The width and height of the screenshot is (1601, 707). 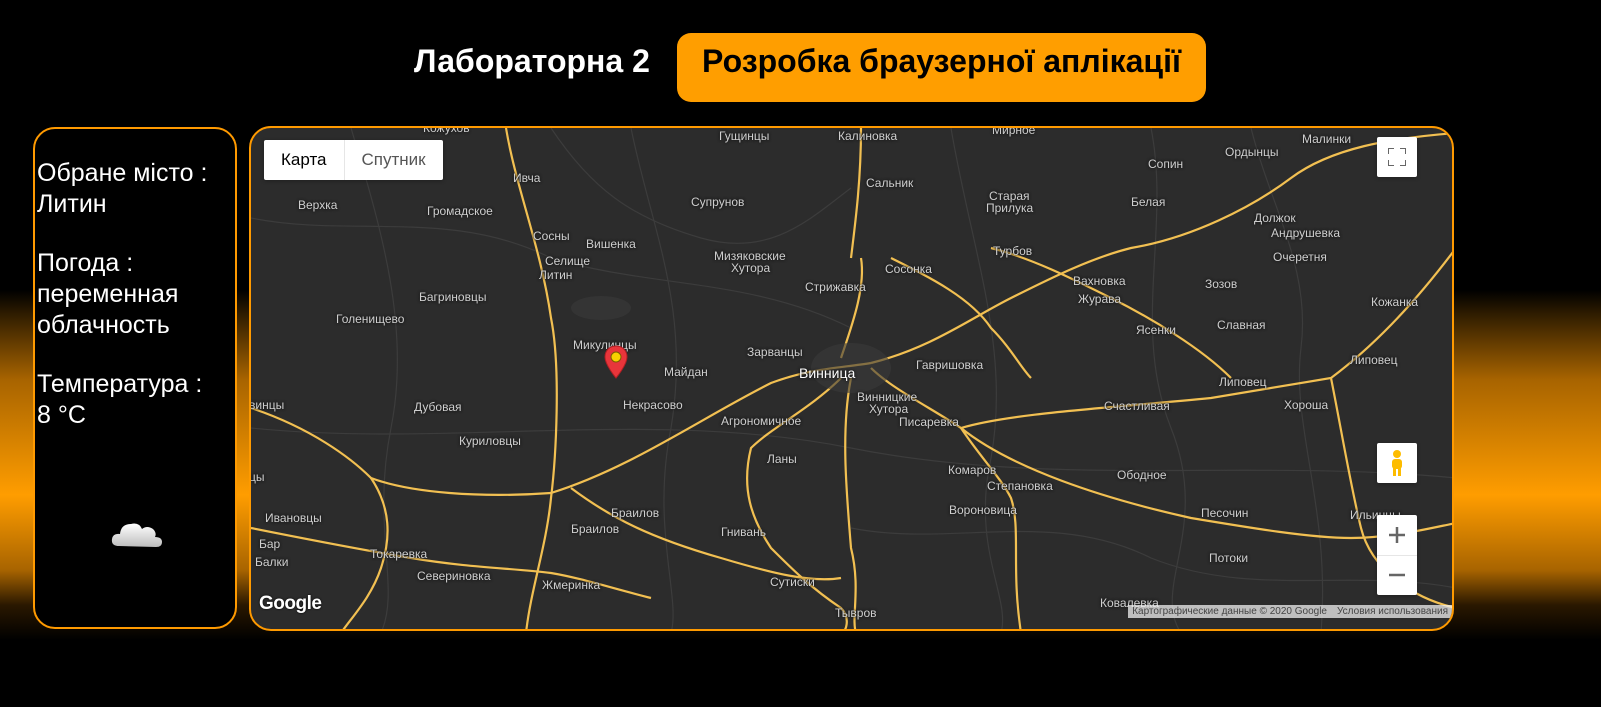 I want to click on map-place-label: Верхка, so click(x=318, y=205).